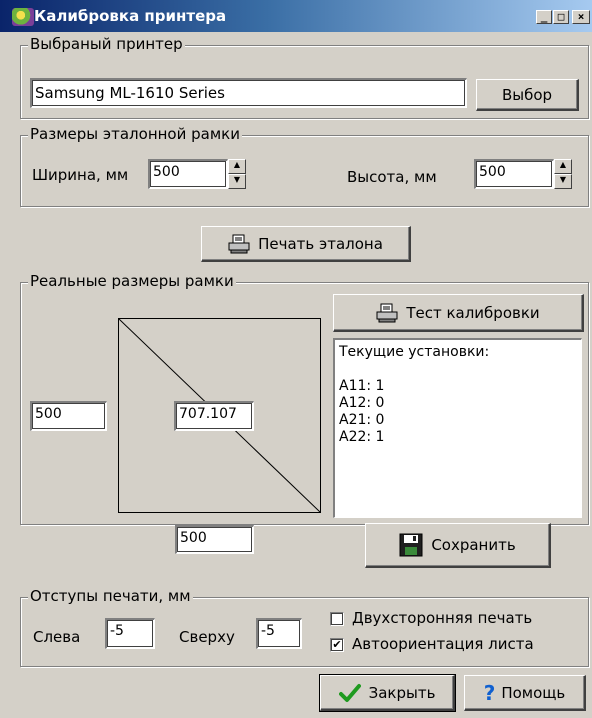 Image resolution: width=592 pixels, height=718 pixels. Describe the element at coordinates (349, 693) in the screenshot. I see `checkmark-icon` at that location.